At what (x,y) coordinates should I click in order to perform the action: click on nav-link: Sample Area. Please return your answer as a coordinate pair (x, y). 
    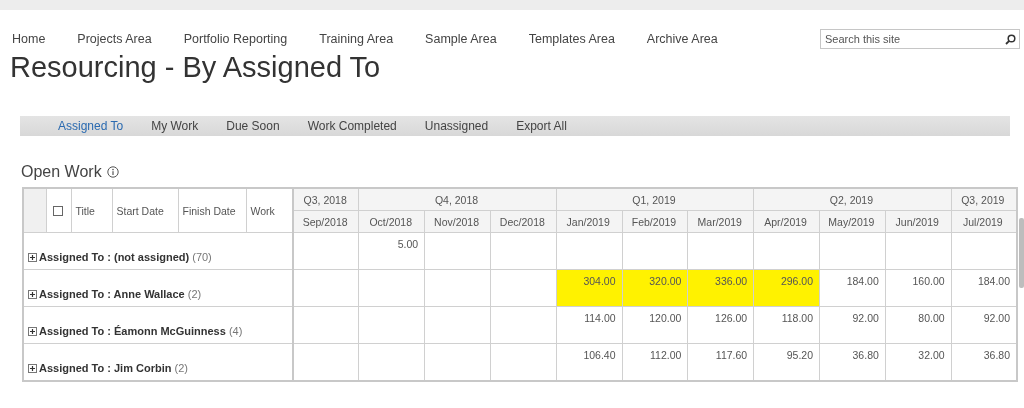
    Looking at the image, I should click on (461, 39).